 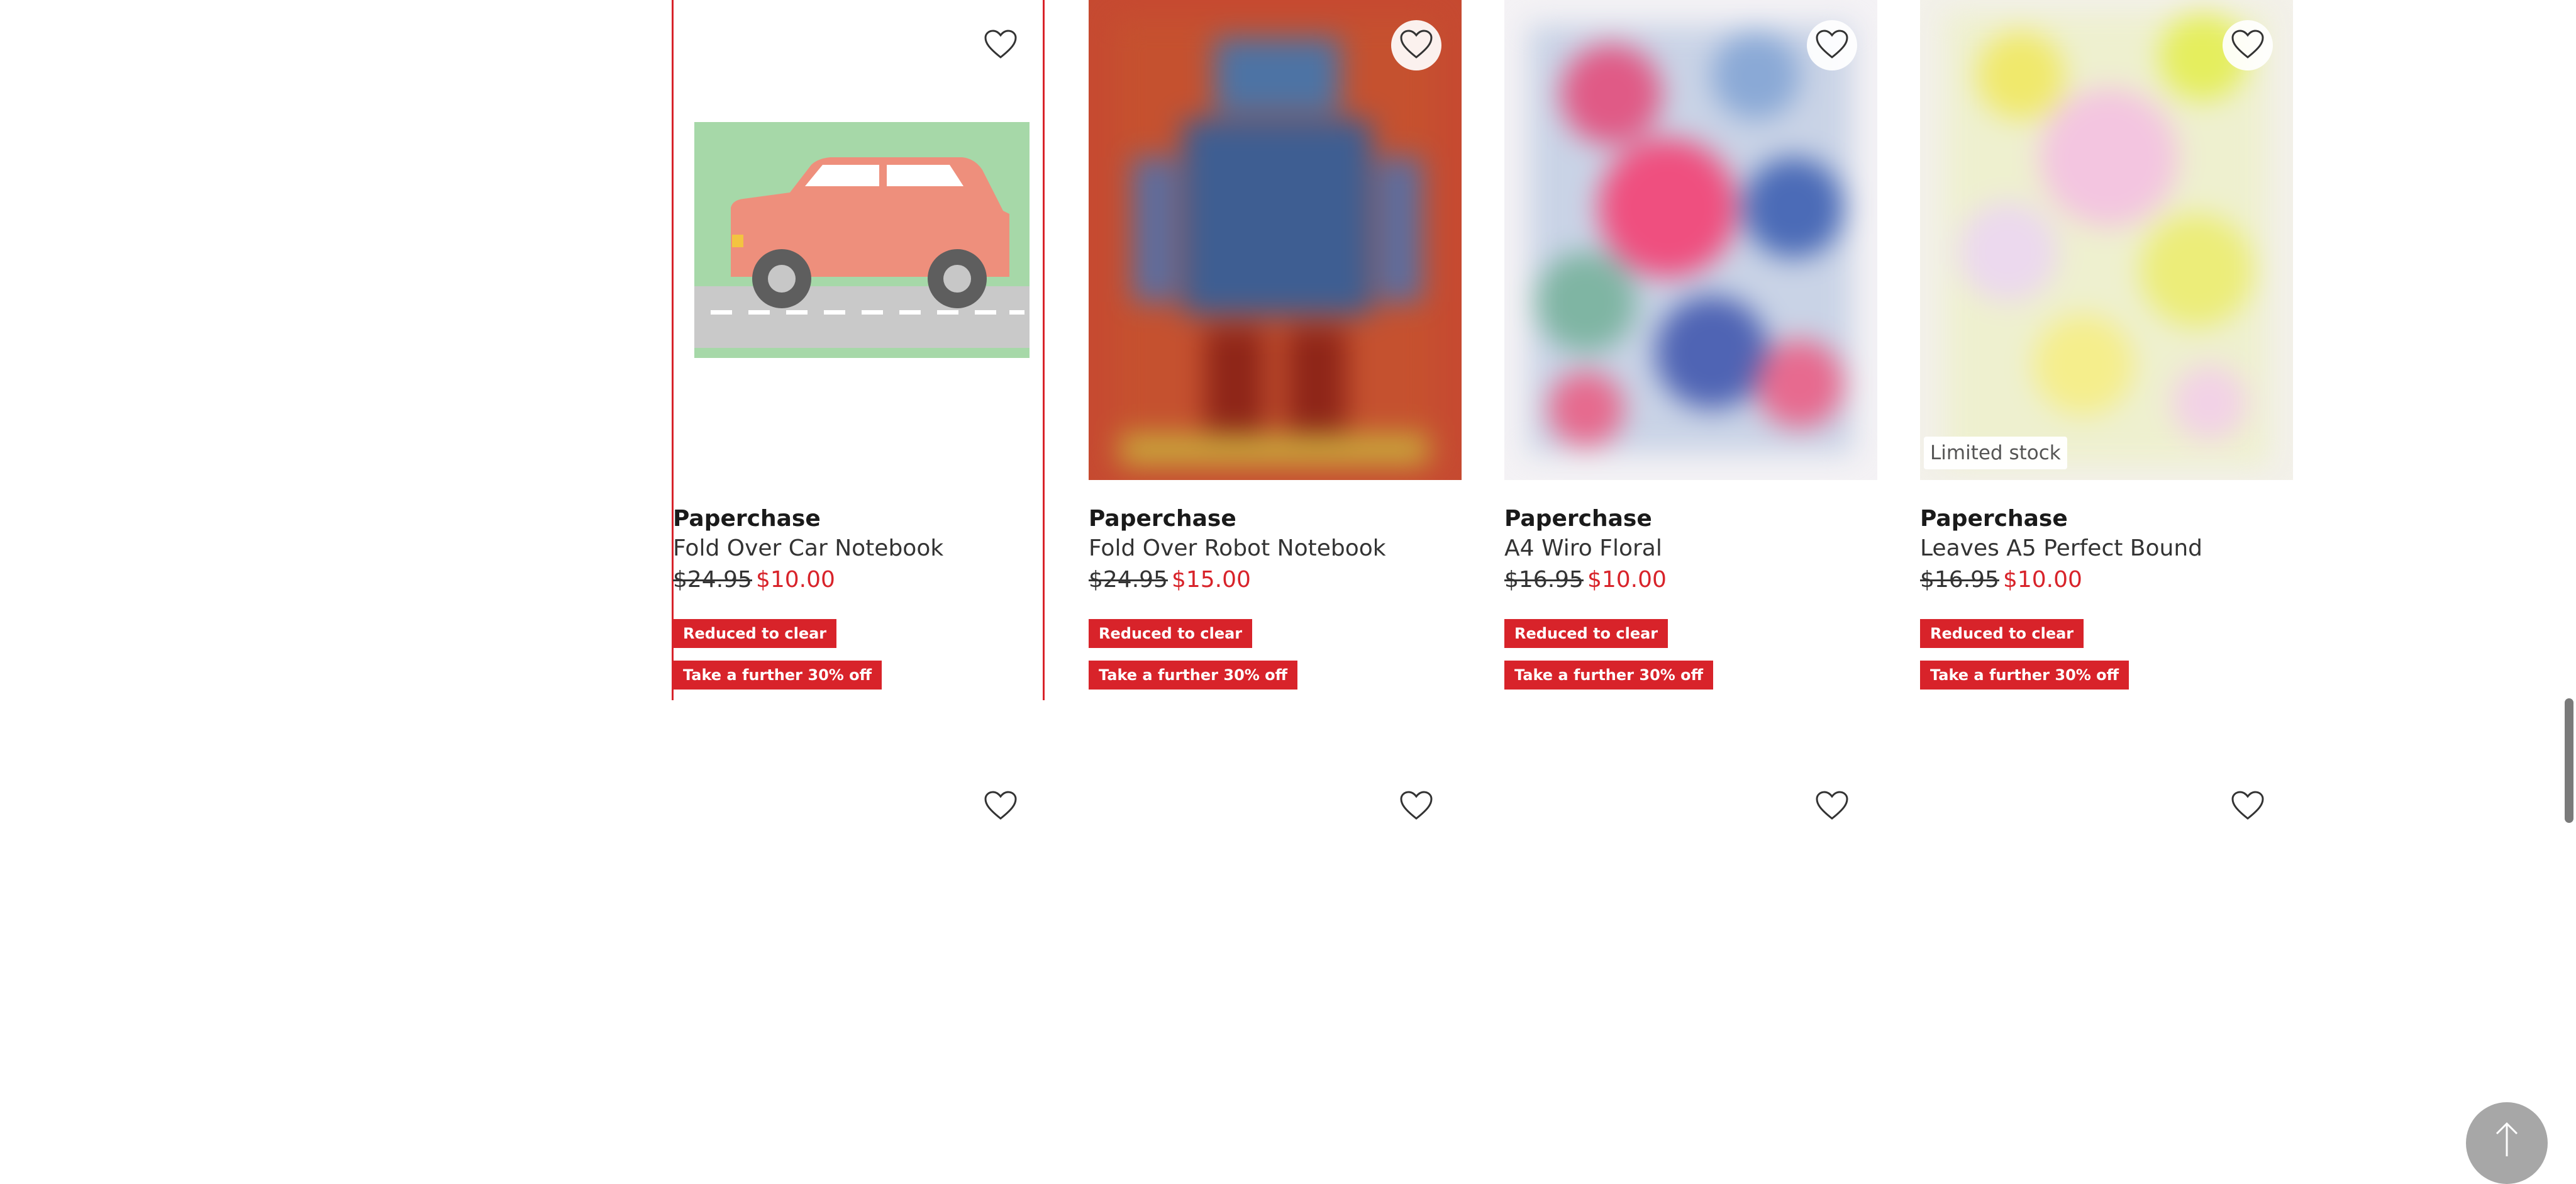 What do you see at coordinates (2569, 584) in the screenshot?
I see `scrollbar` at bounding box center [2569, 584].